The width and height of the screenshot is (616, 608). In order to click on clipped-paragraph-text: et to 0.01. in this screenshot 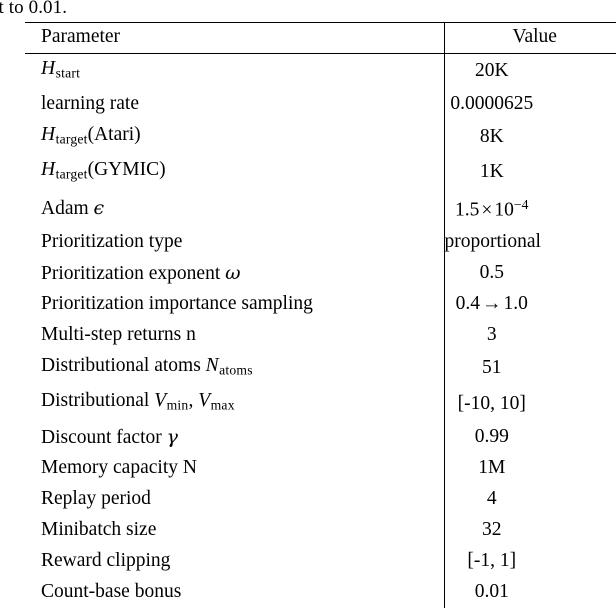, I will do `click(34, 9)`.